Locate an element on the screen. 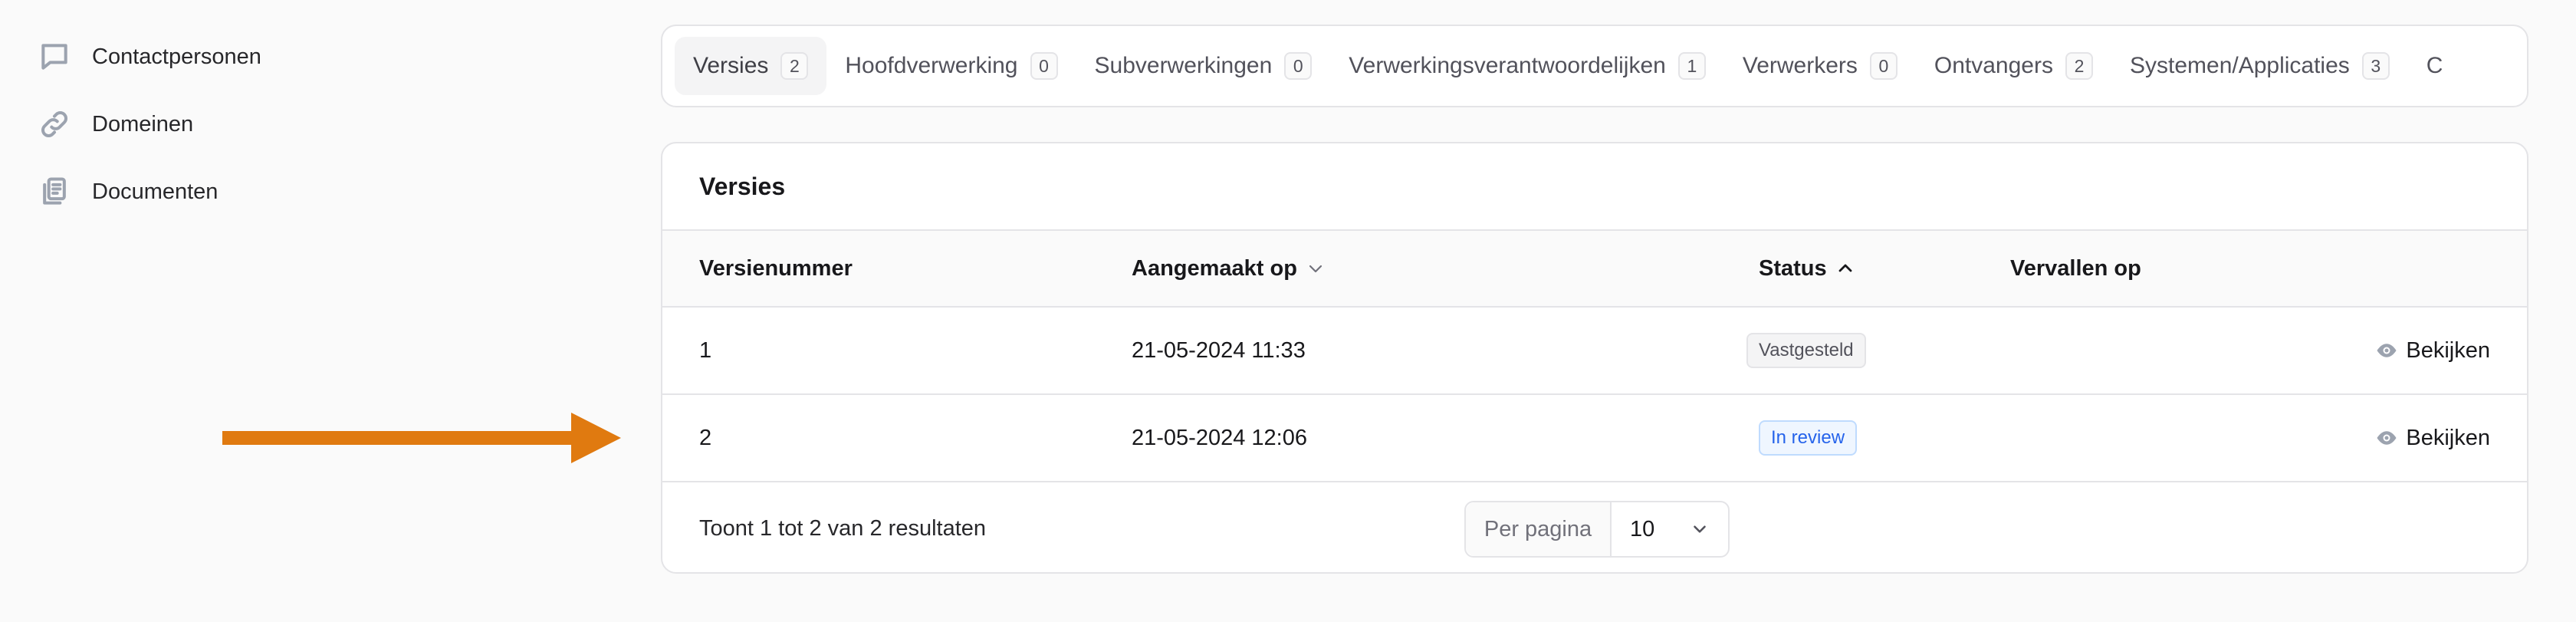 This screenshot has width=2576, height=622. arrow-shaft is located at coordinates (398, 438).